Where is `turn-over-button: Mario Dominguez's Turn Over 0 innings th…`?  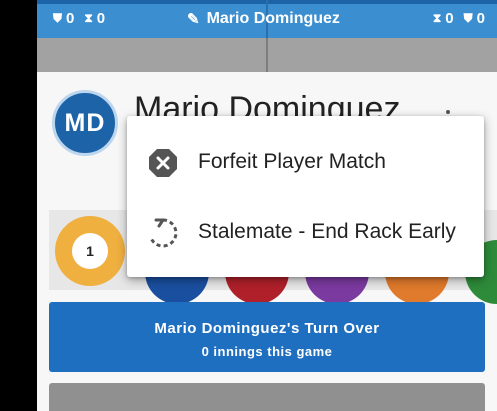
turn-over-button: Mario Dominguez's Turn Over 0 innings th… is located at coordinates (267, 337).